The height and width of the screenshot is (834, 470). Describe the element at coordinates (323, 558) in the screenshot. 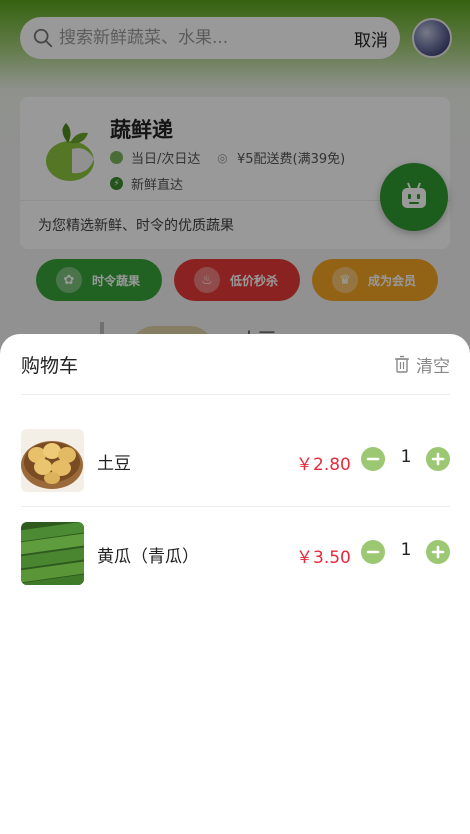

I see `item-price: ￥3.50` at that location.